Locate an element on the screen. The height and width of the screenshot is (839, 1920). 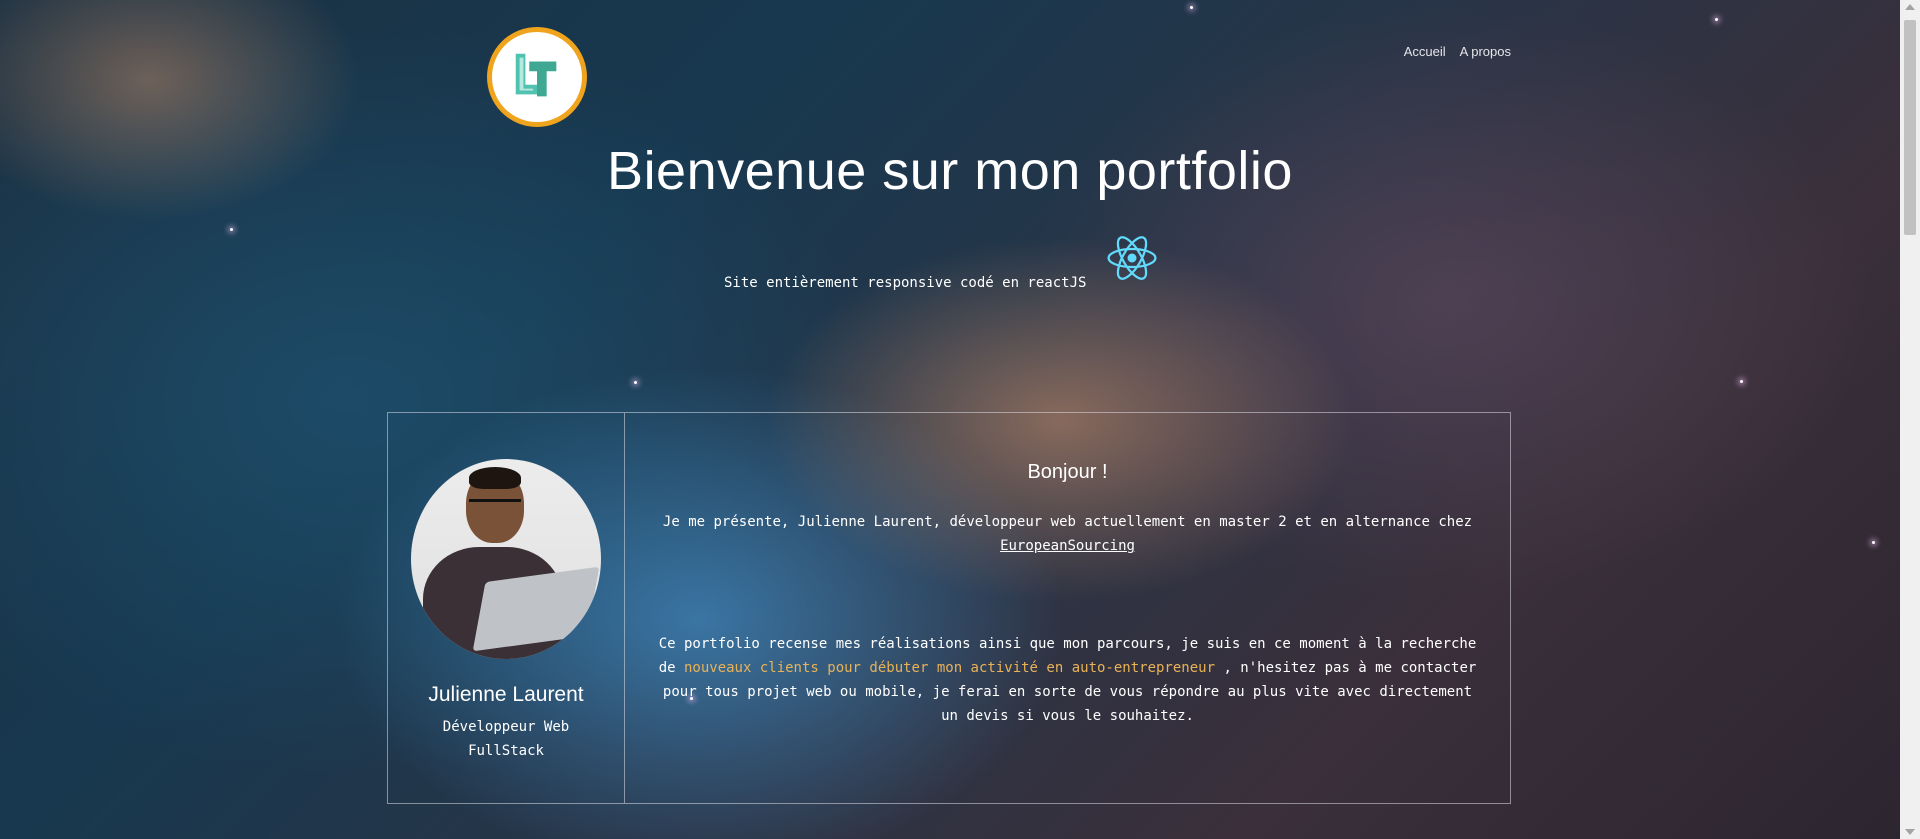
lt-monogram-icon is located at coordinates (536, 75).